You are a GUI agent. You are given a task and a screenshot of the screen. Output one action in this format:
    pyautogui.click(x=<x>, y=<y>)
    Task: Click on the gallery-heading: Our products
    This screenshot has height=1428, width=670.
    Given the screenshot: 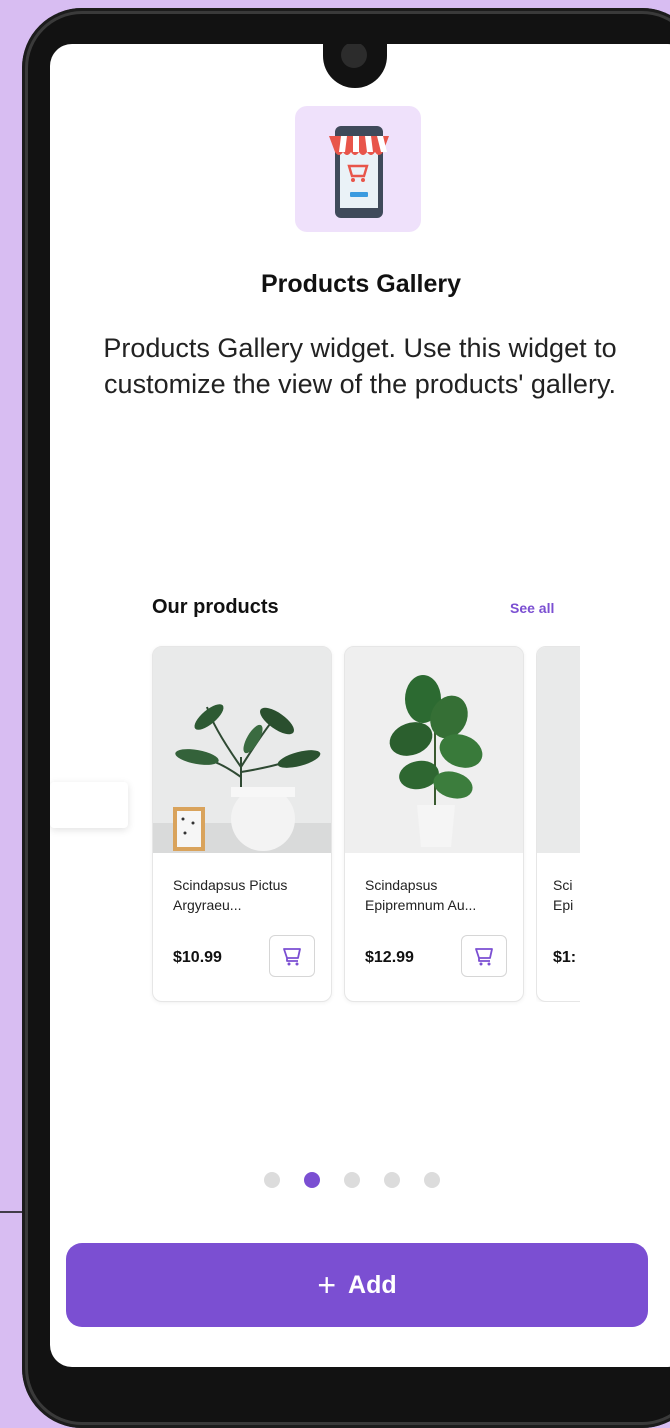 What is the action you would take?
    pyautogui.click(x=215, y=607)
    